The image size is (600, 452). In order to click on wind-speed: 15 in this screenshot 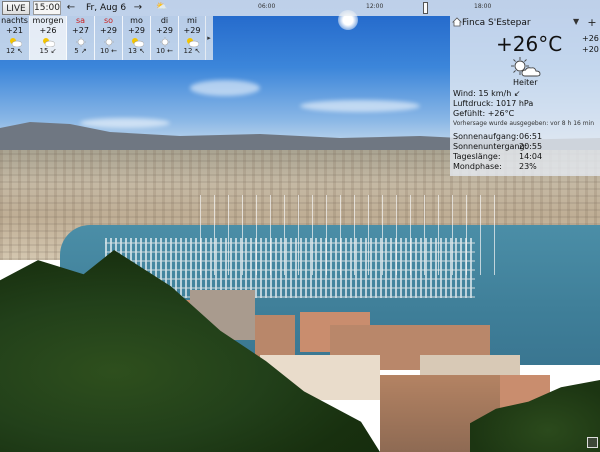, I will do `click(44, 51)`.